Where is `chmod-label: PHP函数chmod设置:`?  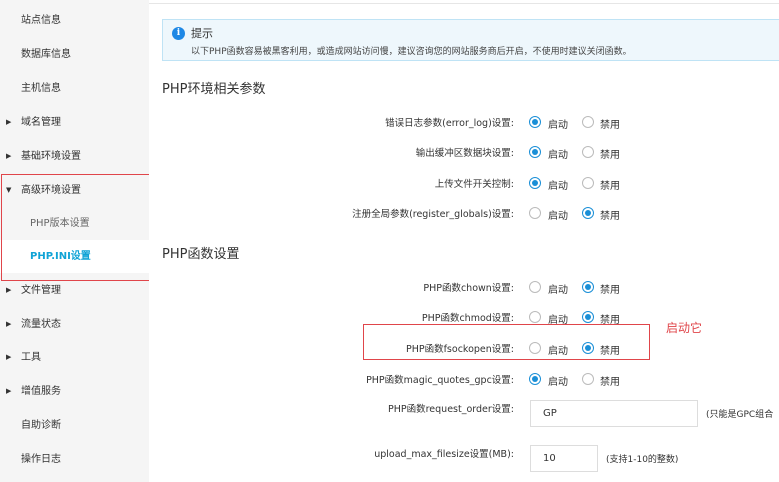
chmod-label: PHP函数chmod设置: is located at coordinates (467, 318).